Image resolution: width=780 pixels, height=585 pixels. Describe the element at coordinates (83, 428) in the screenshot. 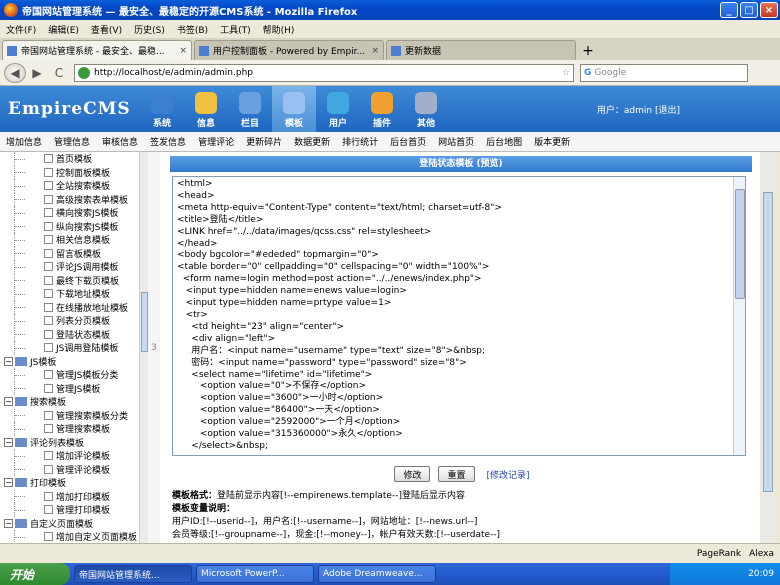

I see `tree-label: 管理搜索模板` at that location.